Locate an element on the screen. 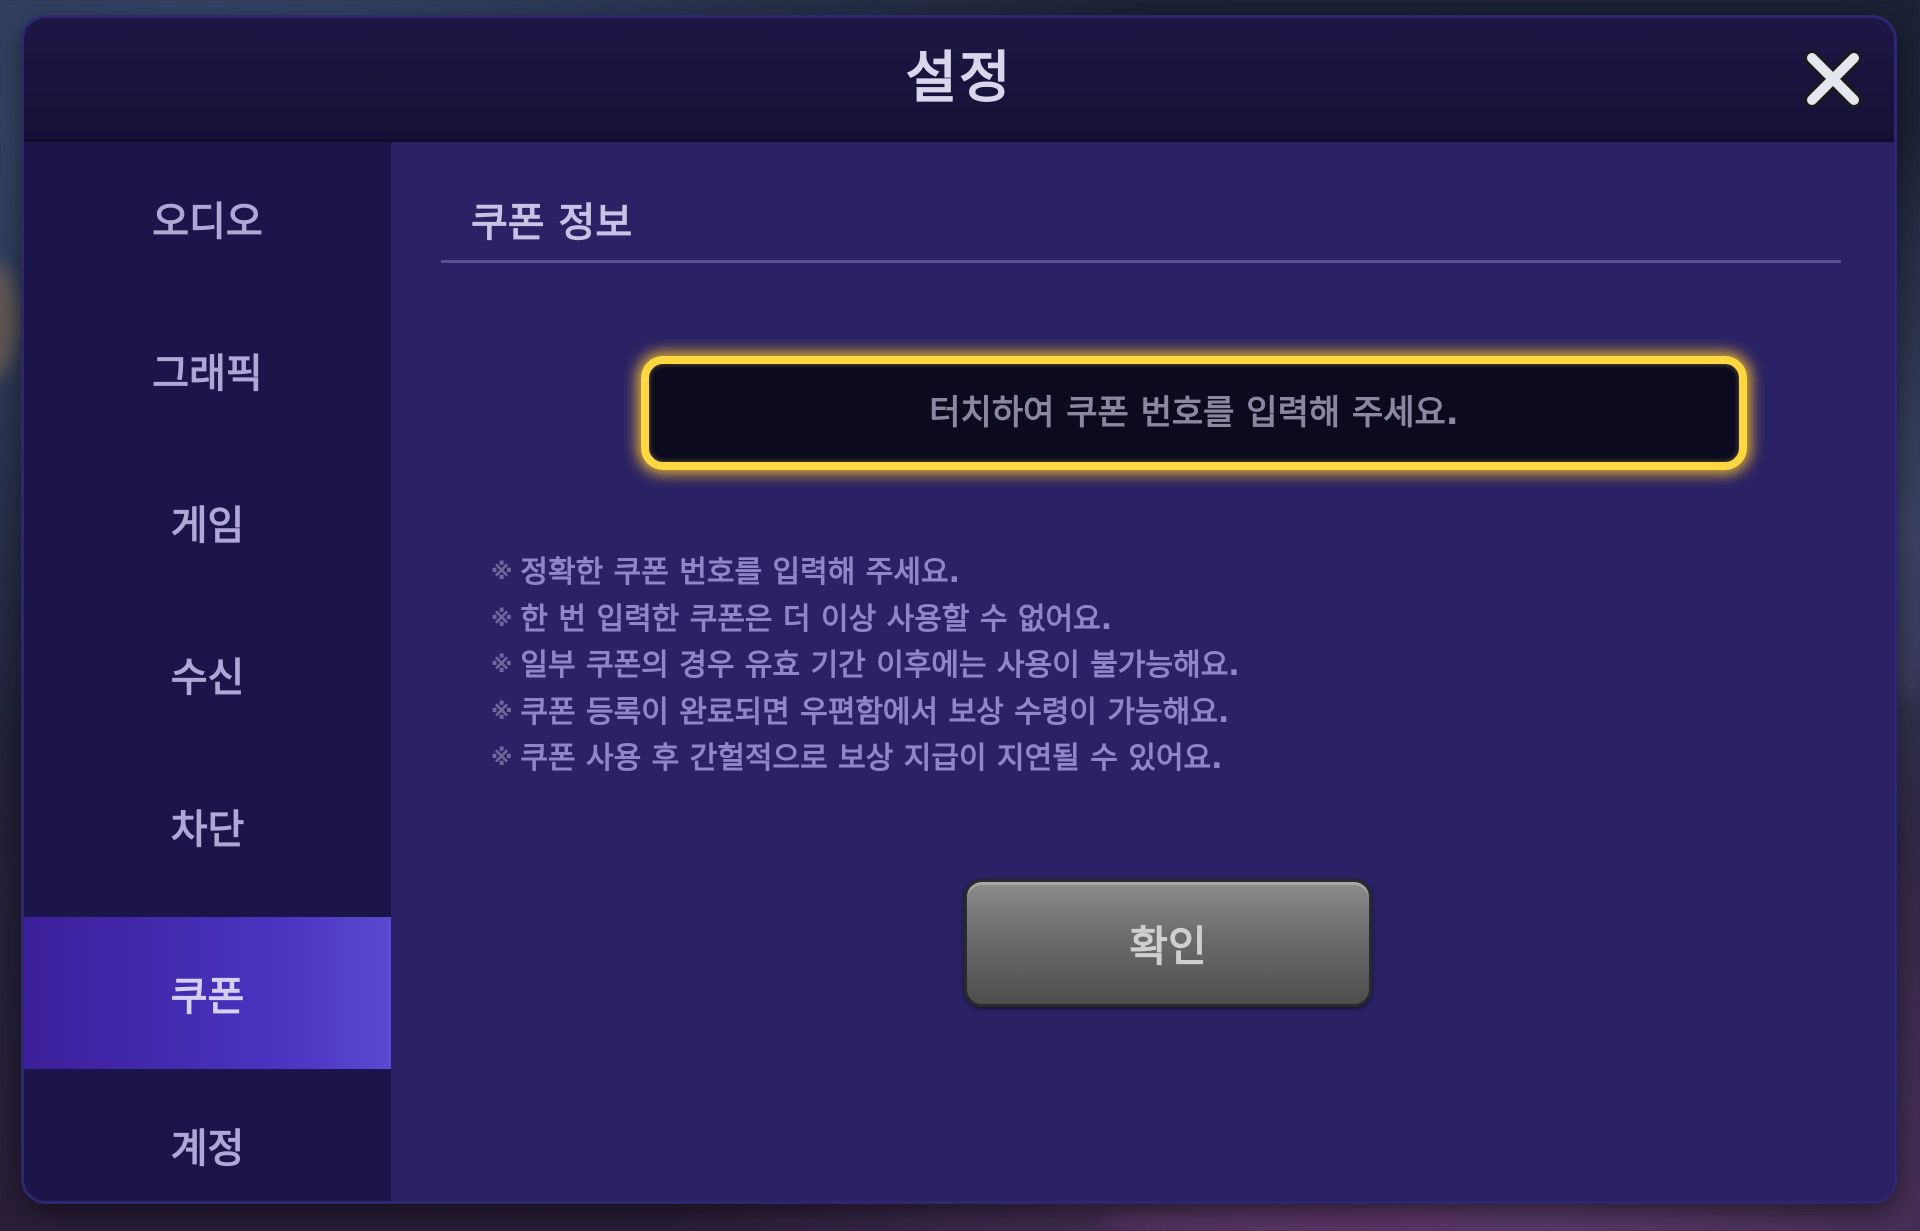 The height and width of the screenshot is (1231, 1920). list-item: ※ 쿠폰 사용 후 간헐적으로 보상 지급이 지연될 수 있어요. is located at coordinates (865, 759).